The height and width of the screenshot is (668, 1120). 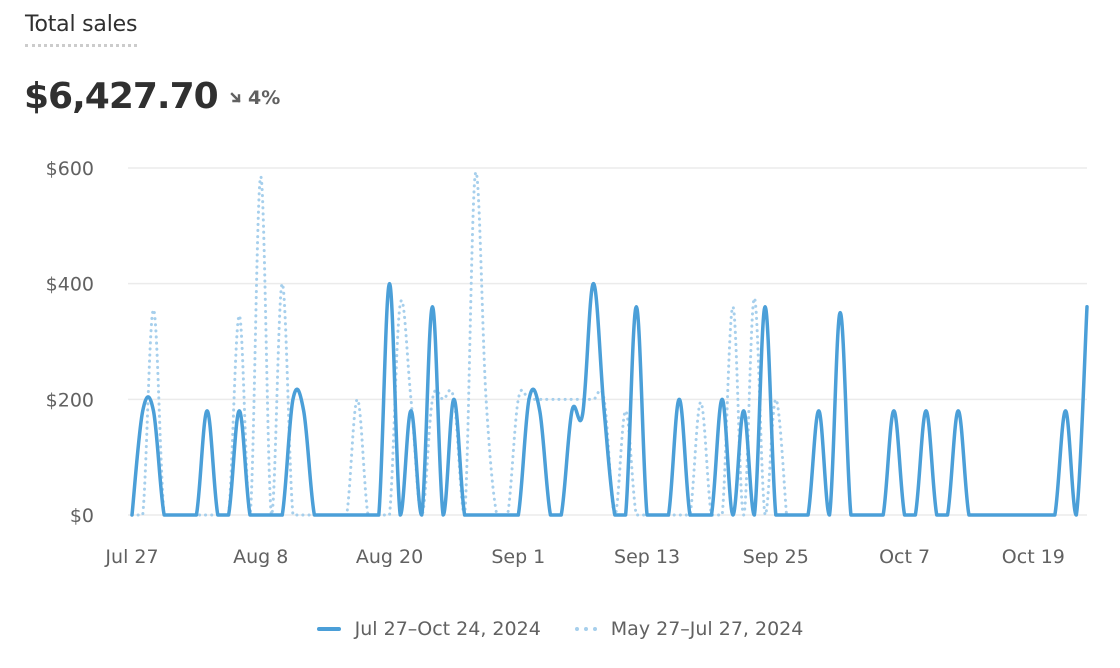 What do you see at coordinates (121, 96) in the screenshot?
I see `total-sales-value: $6,427.70` at bounding box center [121, 96].